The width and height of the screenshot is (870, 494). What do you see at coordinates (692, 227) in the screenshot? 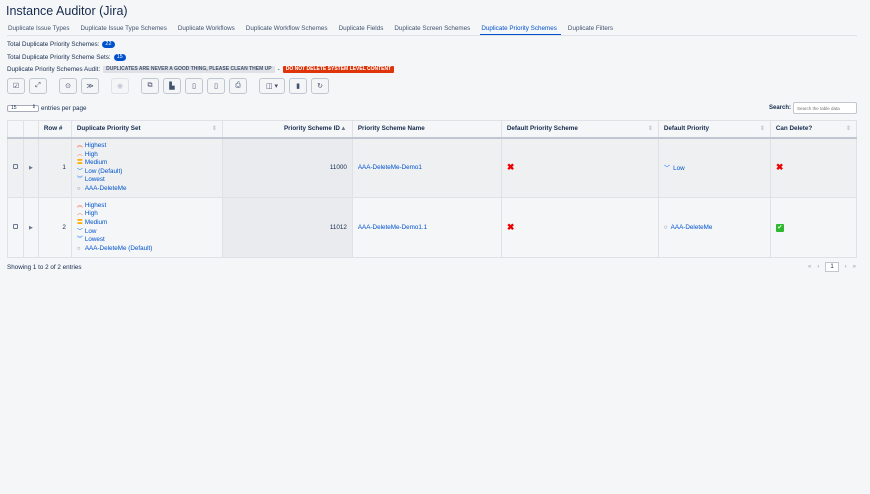
I see `default-priority-link: AAA-DeleteMe` at bounding box center [692, 227].